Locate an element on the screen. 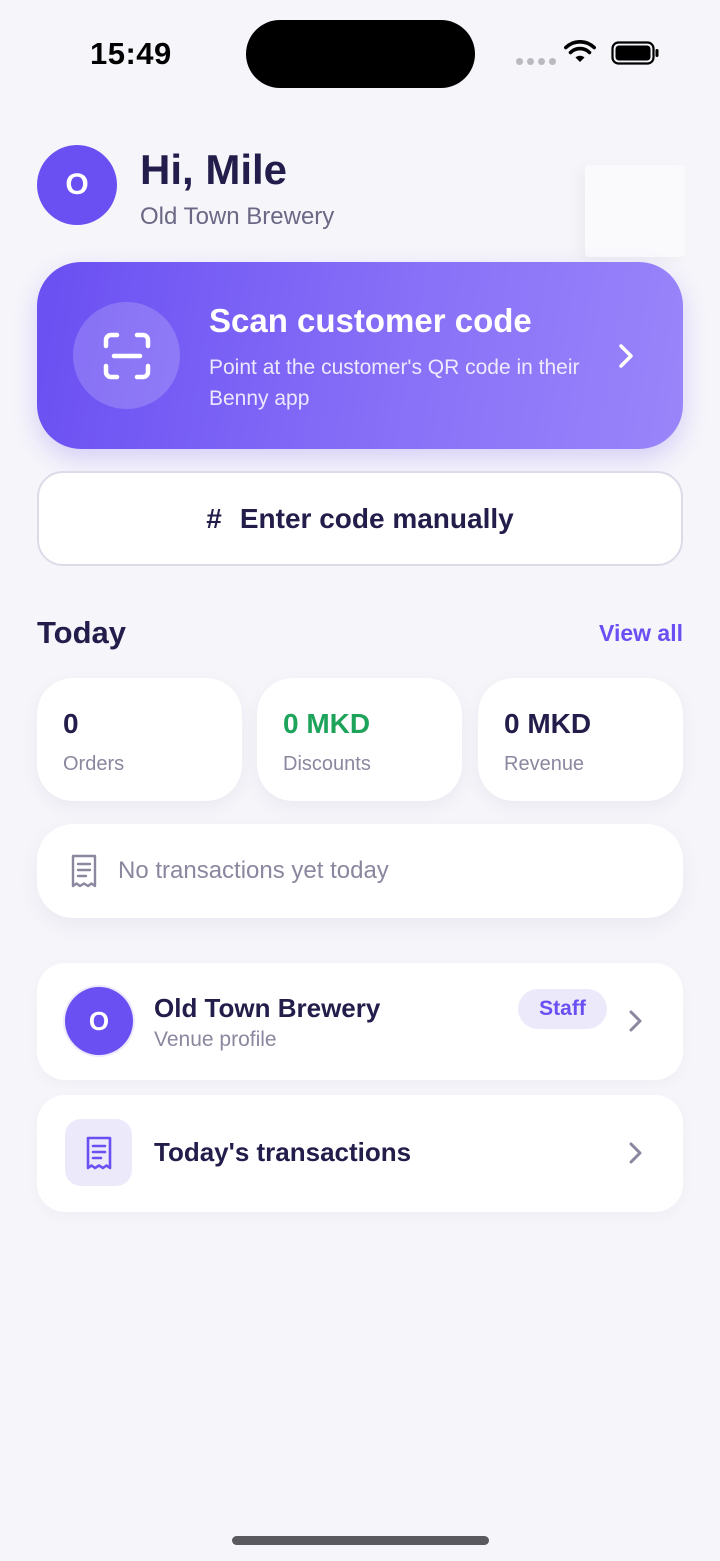 This screenshot has height=1561, width=720. transactions-icon-box is located at coordinates (98, 1152).